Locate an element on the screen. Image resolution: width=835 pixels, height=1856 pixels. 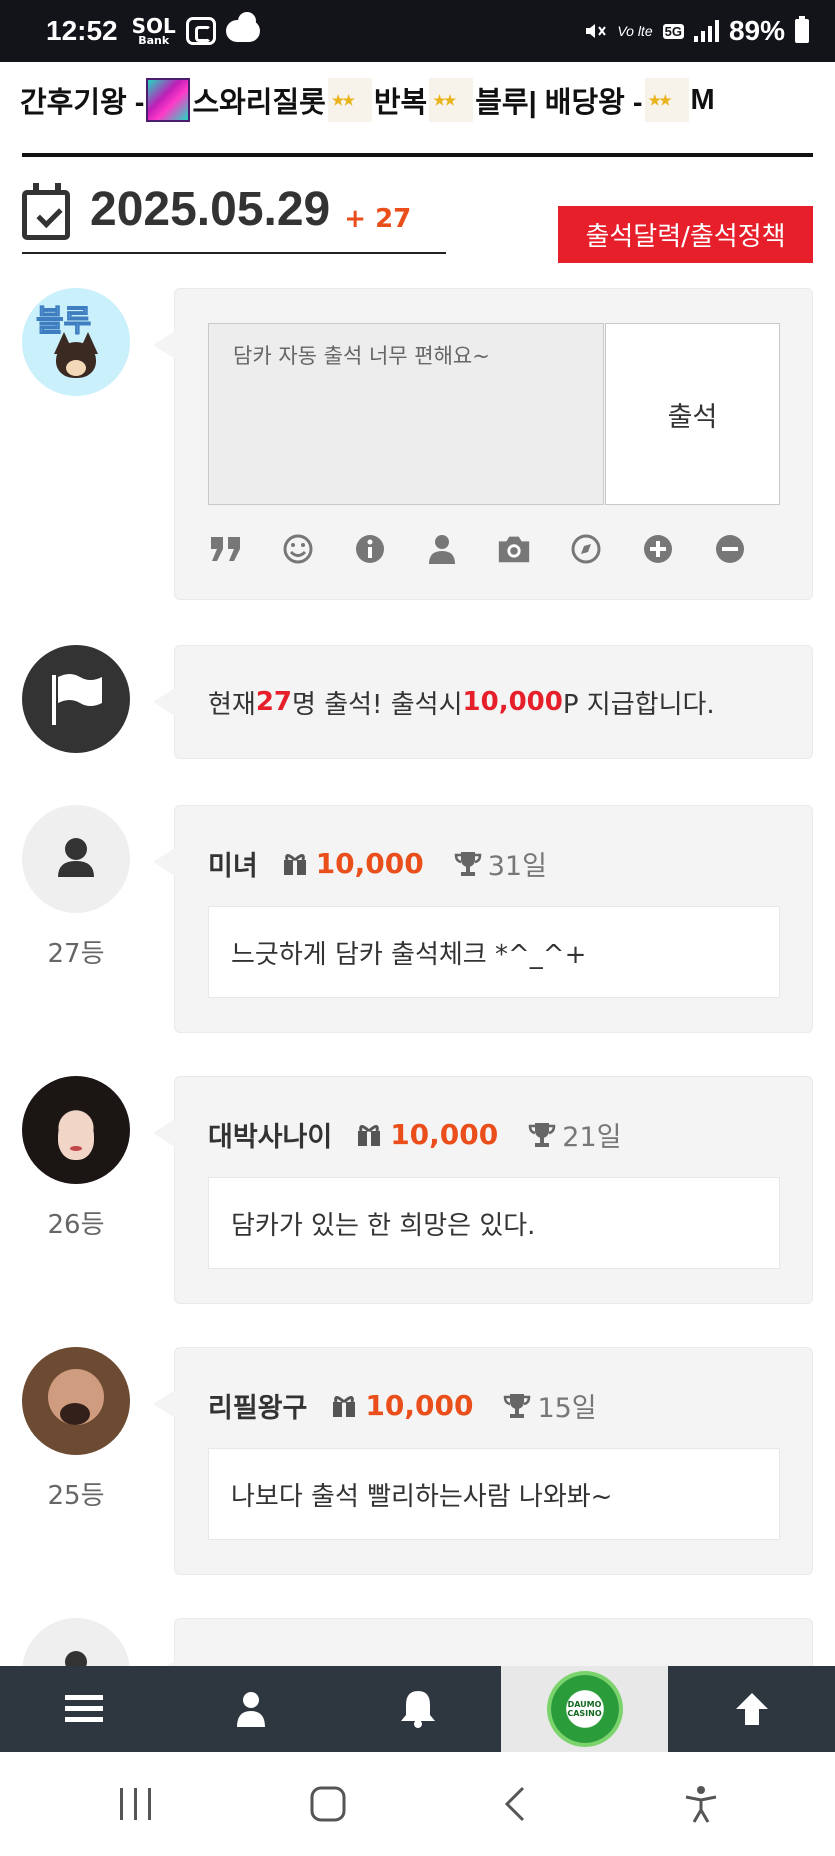
attendance-count: + 27 is located at coordinates (378, 219).